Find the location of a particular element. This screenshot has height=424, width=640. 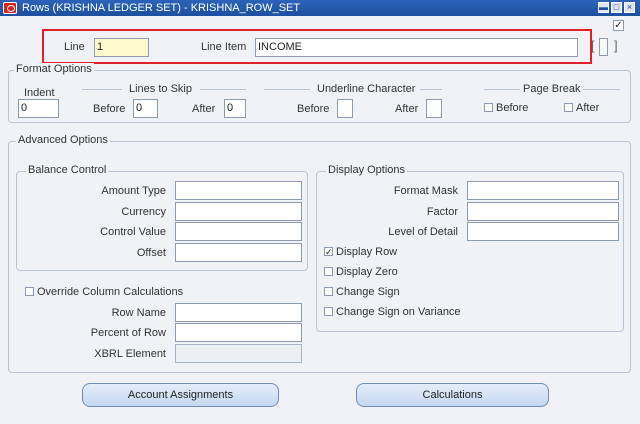

balance-control-title: Balance Control is located at coordinates (67, 170).